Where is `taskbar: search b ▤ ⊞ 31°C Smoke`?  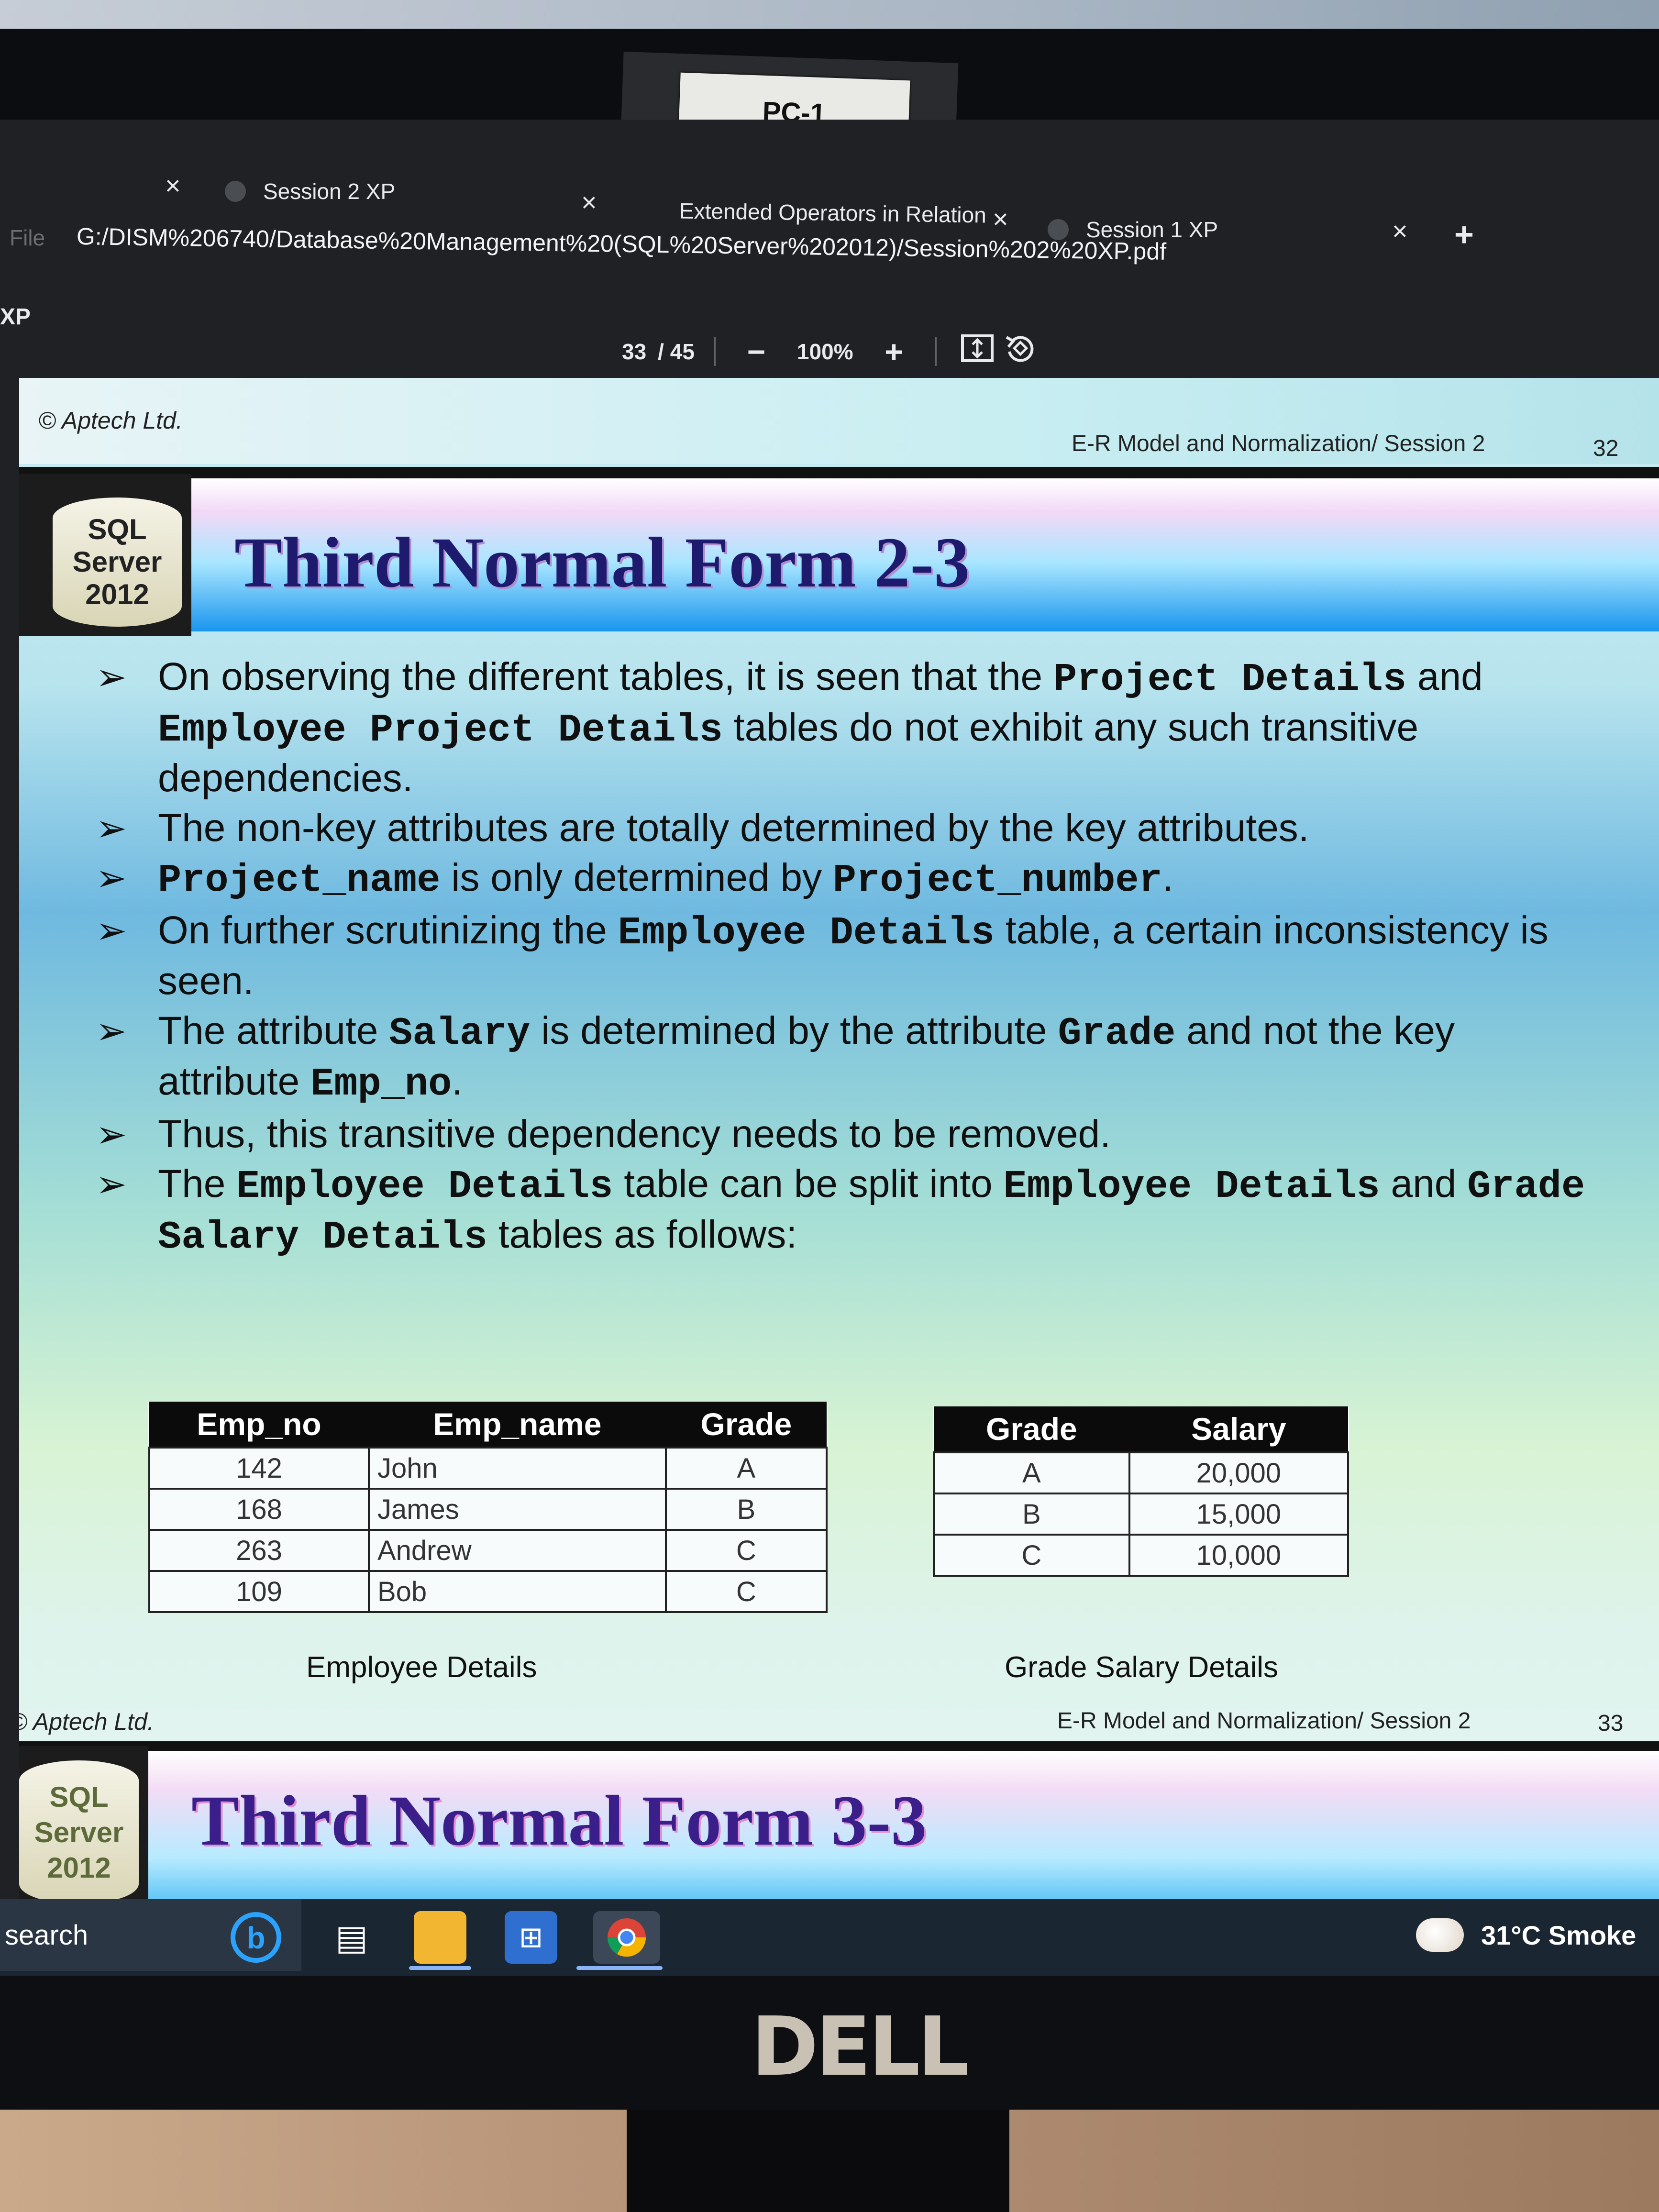 taskbar: search b ▤ ⊞ 31°C Smoke is located at coordinates (829, 1937).